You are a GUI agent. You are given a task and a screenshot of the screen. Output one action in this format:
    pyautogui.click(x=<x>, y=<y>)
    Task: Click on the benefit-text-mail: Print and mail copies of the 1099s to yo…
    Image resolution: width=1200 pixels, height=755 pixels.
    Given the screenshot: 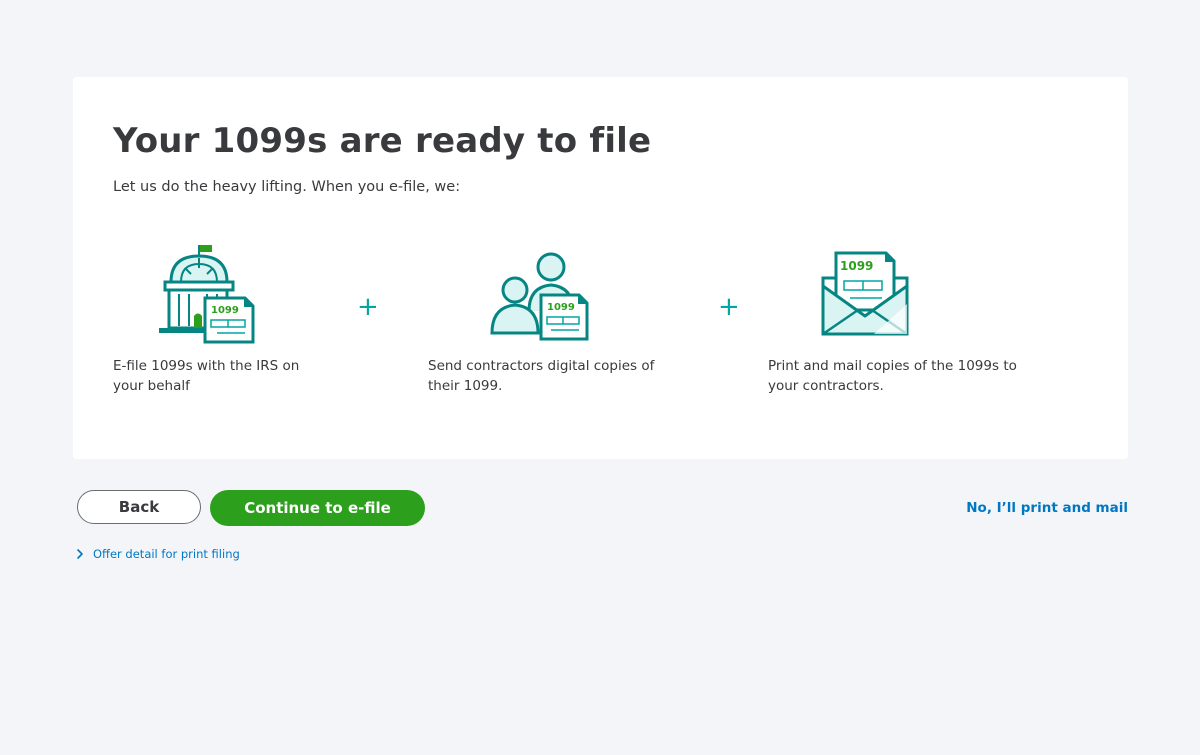 What is the action you would take?
    pyautogui.click(x=892, y=376)
    